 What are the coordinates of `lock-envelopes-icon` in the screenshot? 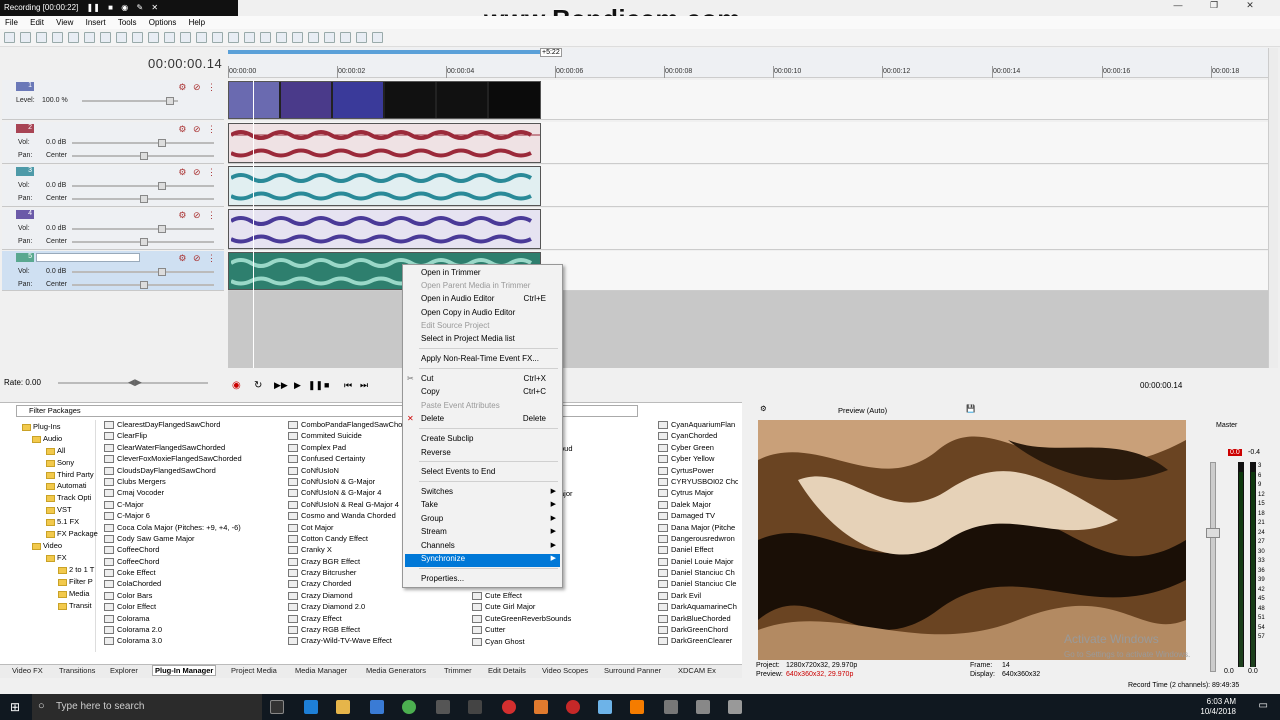 It's located at (297, 37).